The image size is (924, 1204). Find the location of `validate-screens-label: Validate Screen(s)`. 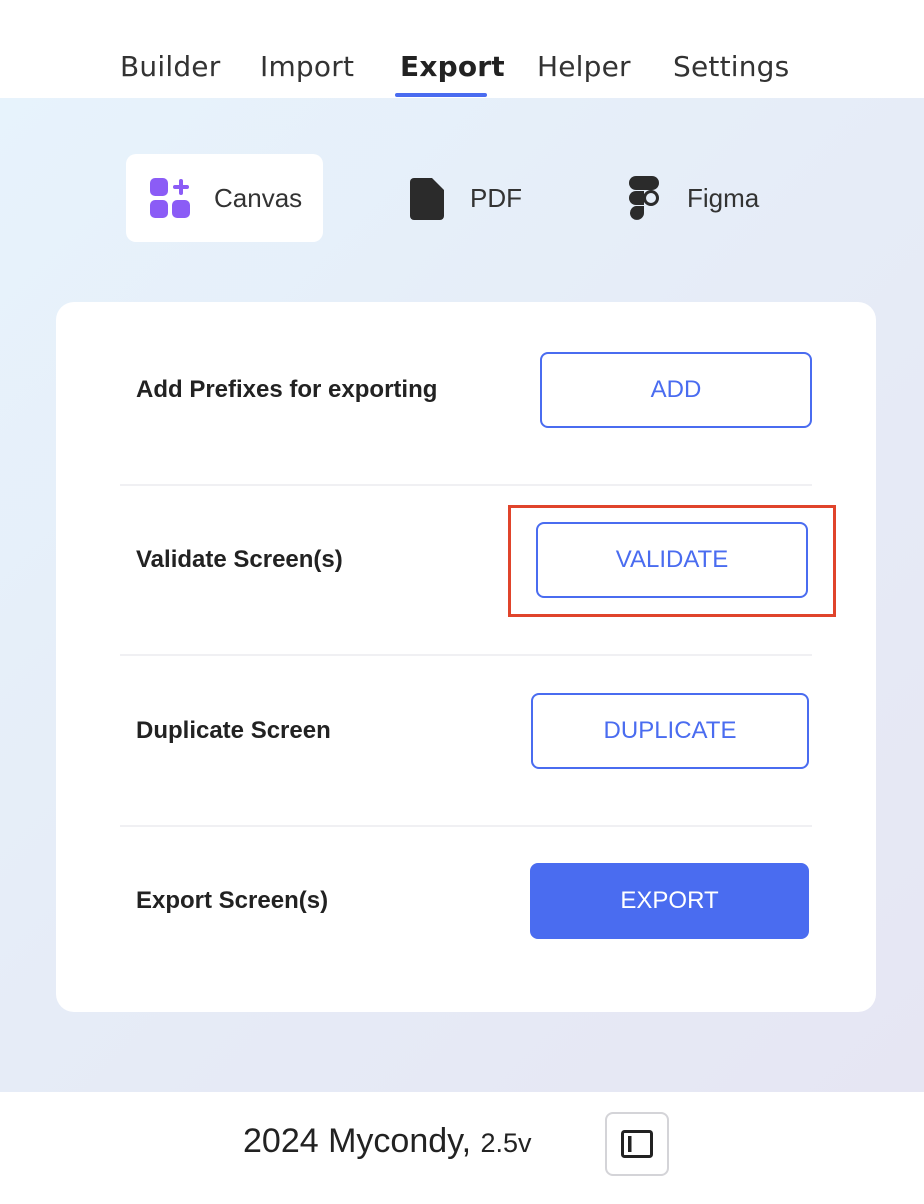

validate-screens-label: Validate Screen(s) is located at coordinates (239, 559).